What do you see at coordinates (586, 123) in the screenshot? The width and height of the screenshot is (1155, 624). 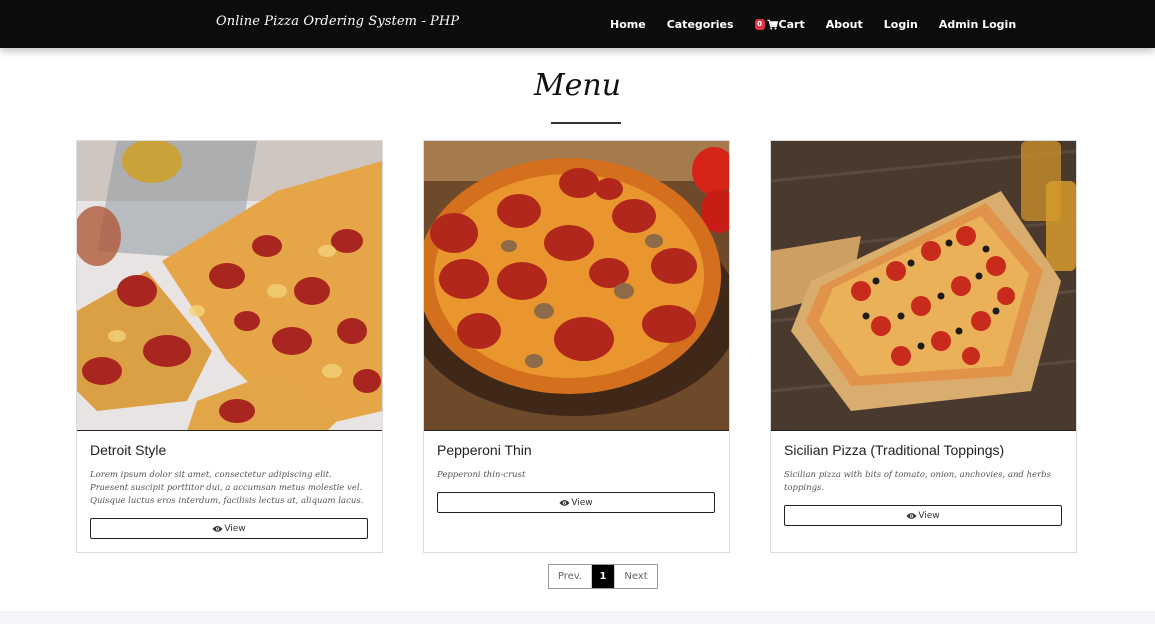 I see `heading-divider` at bounding box center [586, 123].